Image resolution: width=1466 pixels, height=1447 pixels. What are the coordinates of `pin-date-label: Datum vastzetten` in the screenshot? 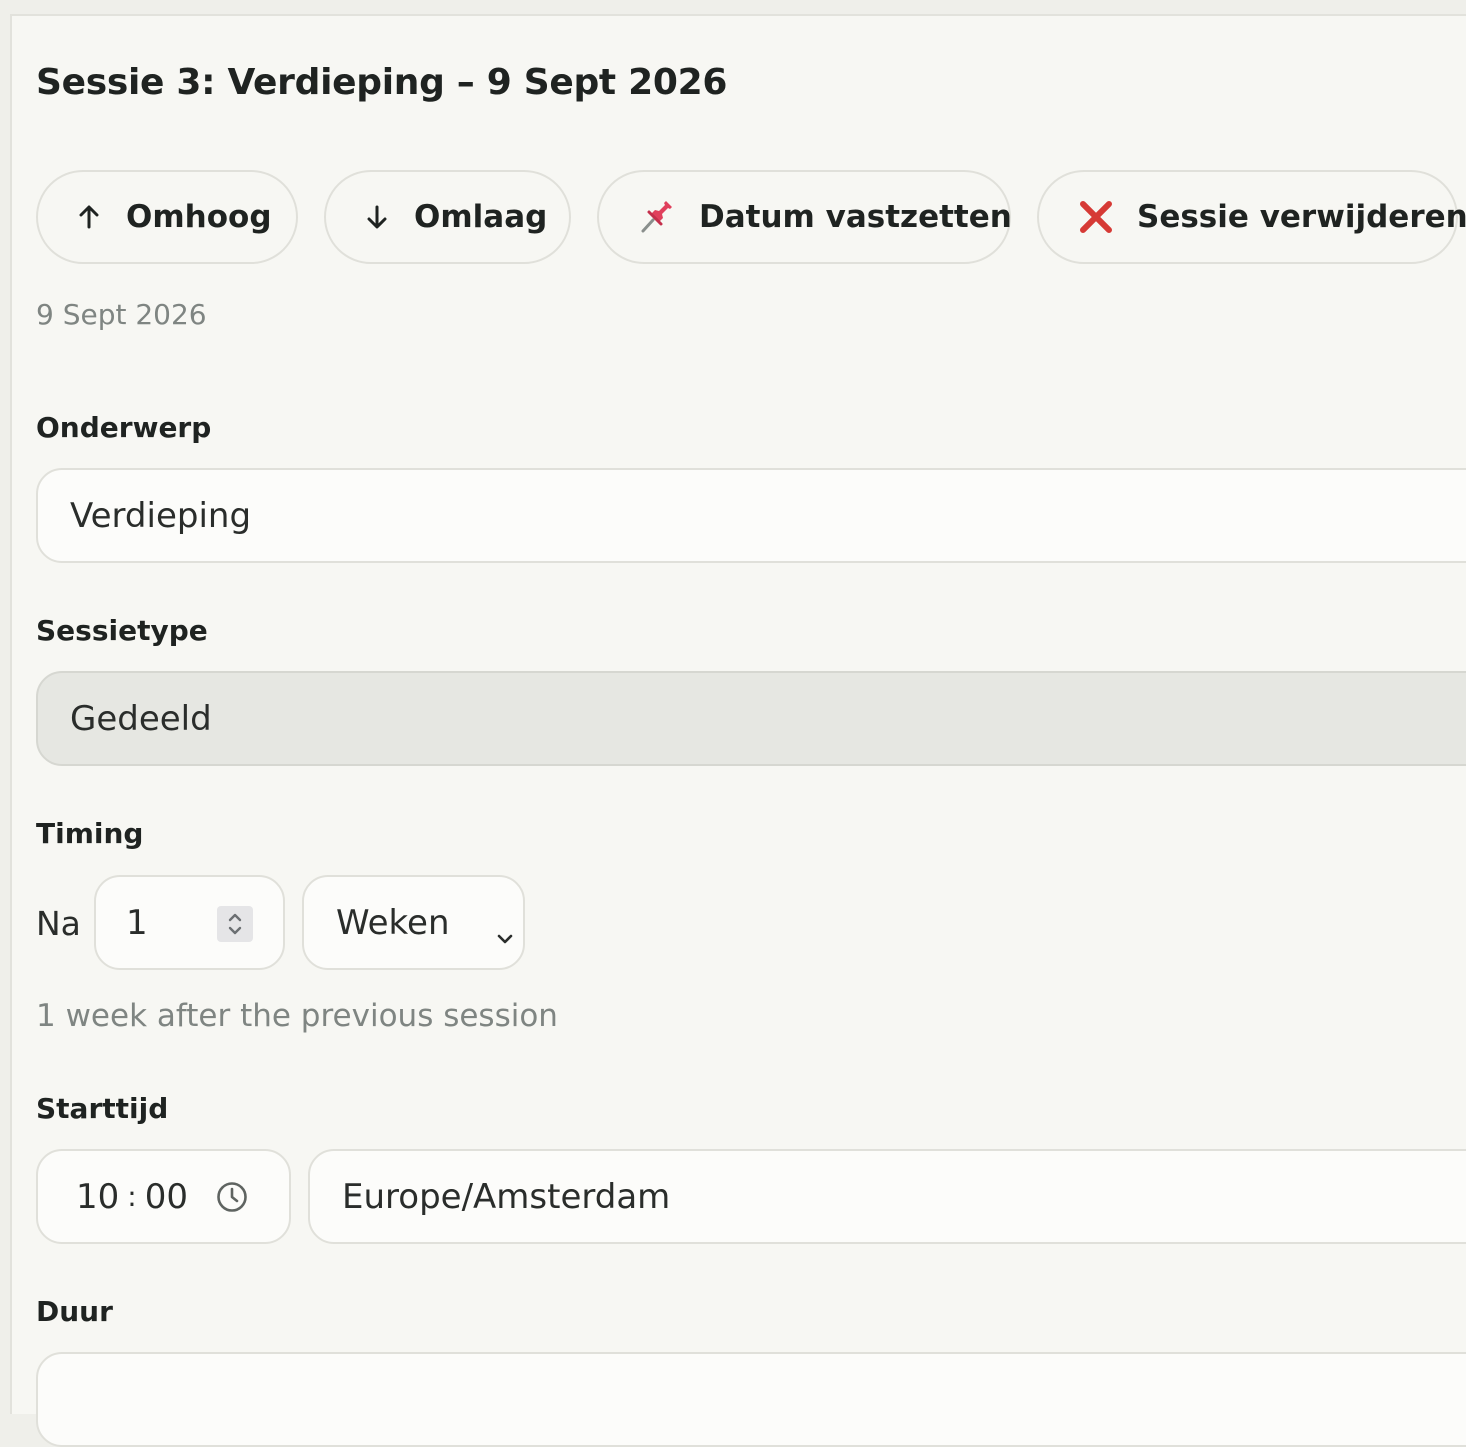 It's located at (855, 217).